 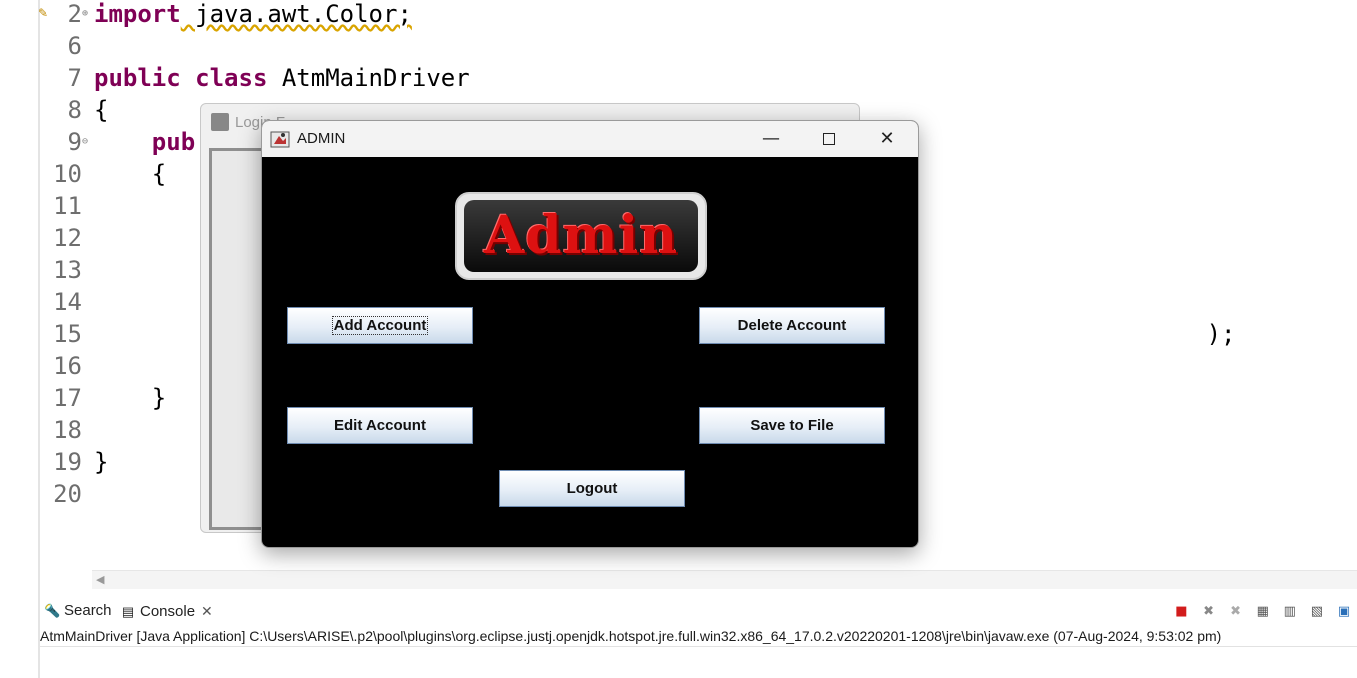 I want to click on maximize-button, so click(x=829, y=139).